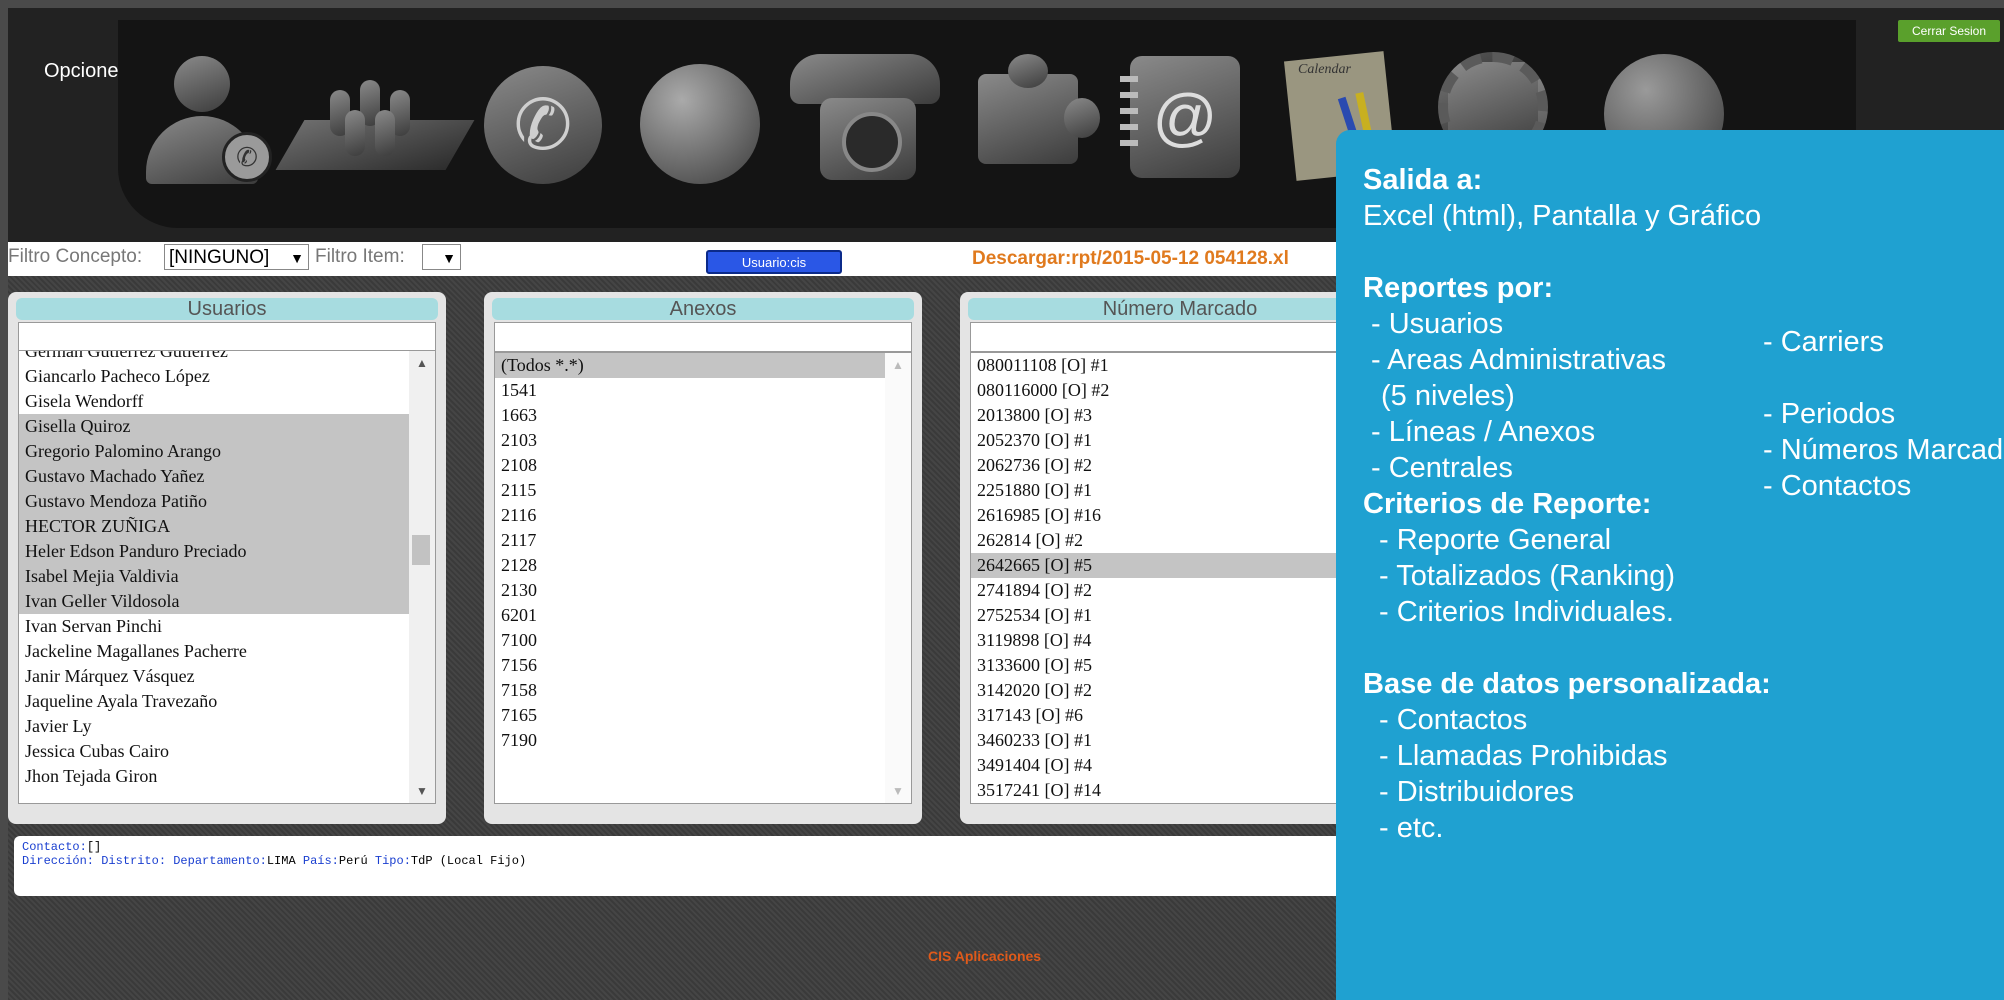 This screenshot has height=1000, width=2004. What do you see at coordinates (1829, 414) in the screenshot?
I see `reporte-item: - Periodos` at bounding box center [1829, 414].